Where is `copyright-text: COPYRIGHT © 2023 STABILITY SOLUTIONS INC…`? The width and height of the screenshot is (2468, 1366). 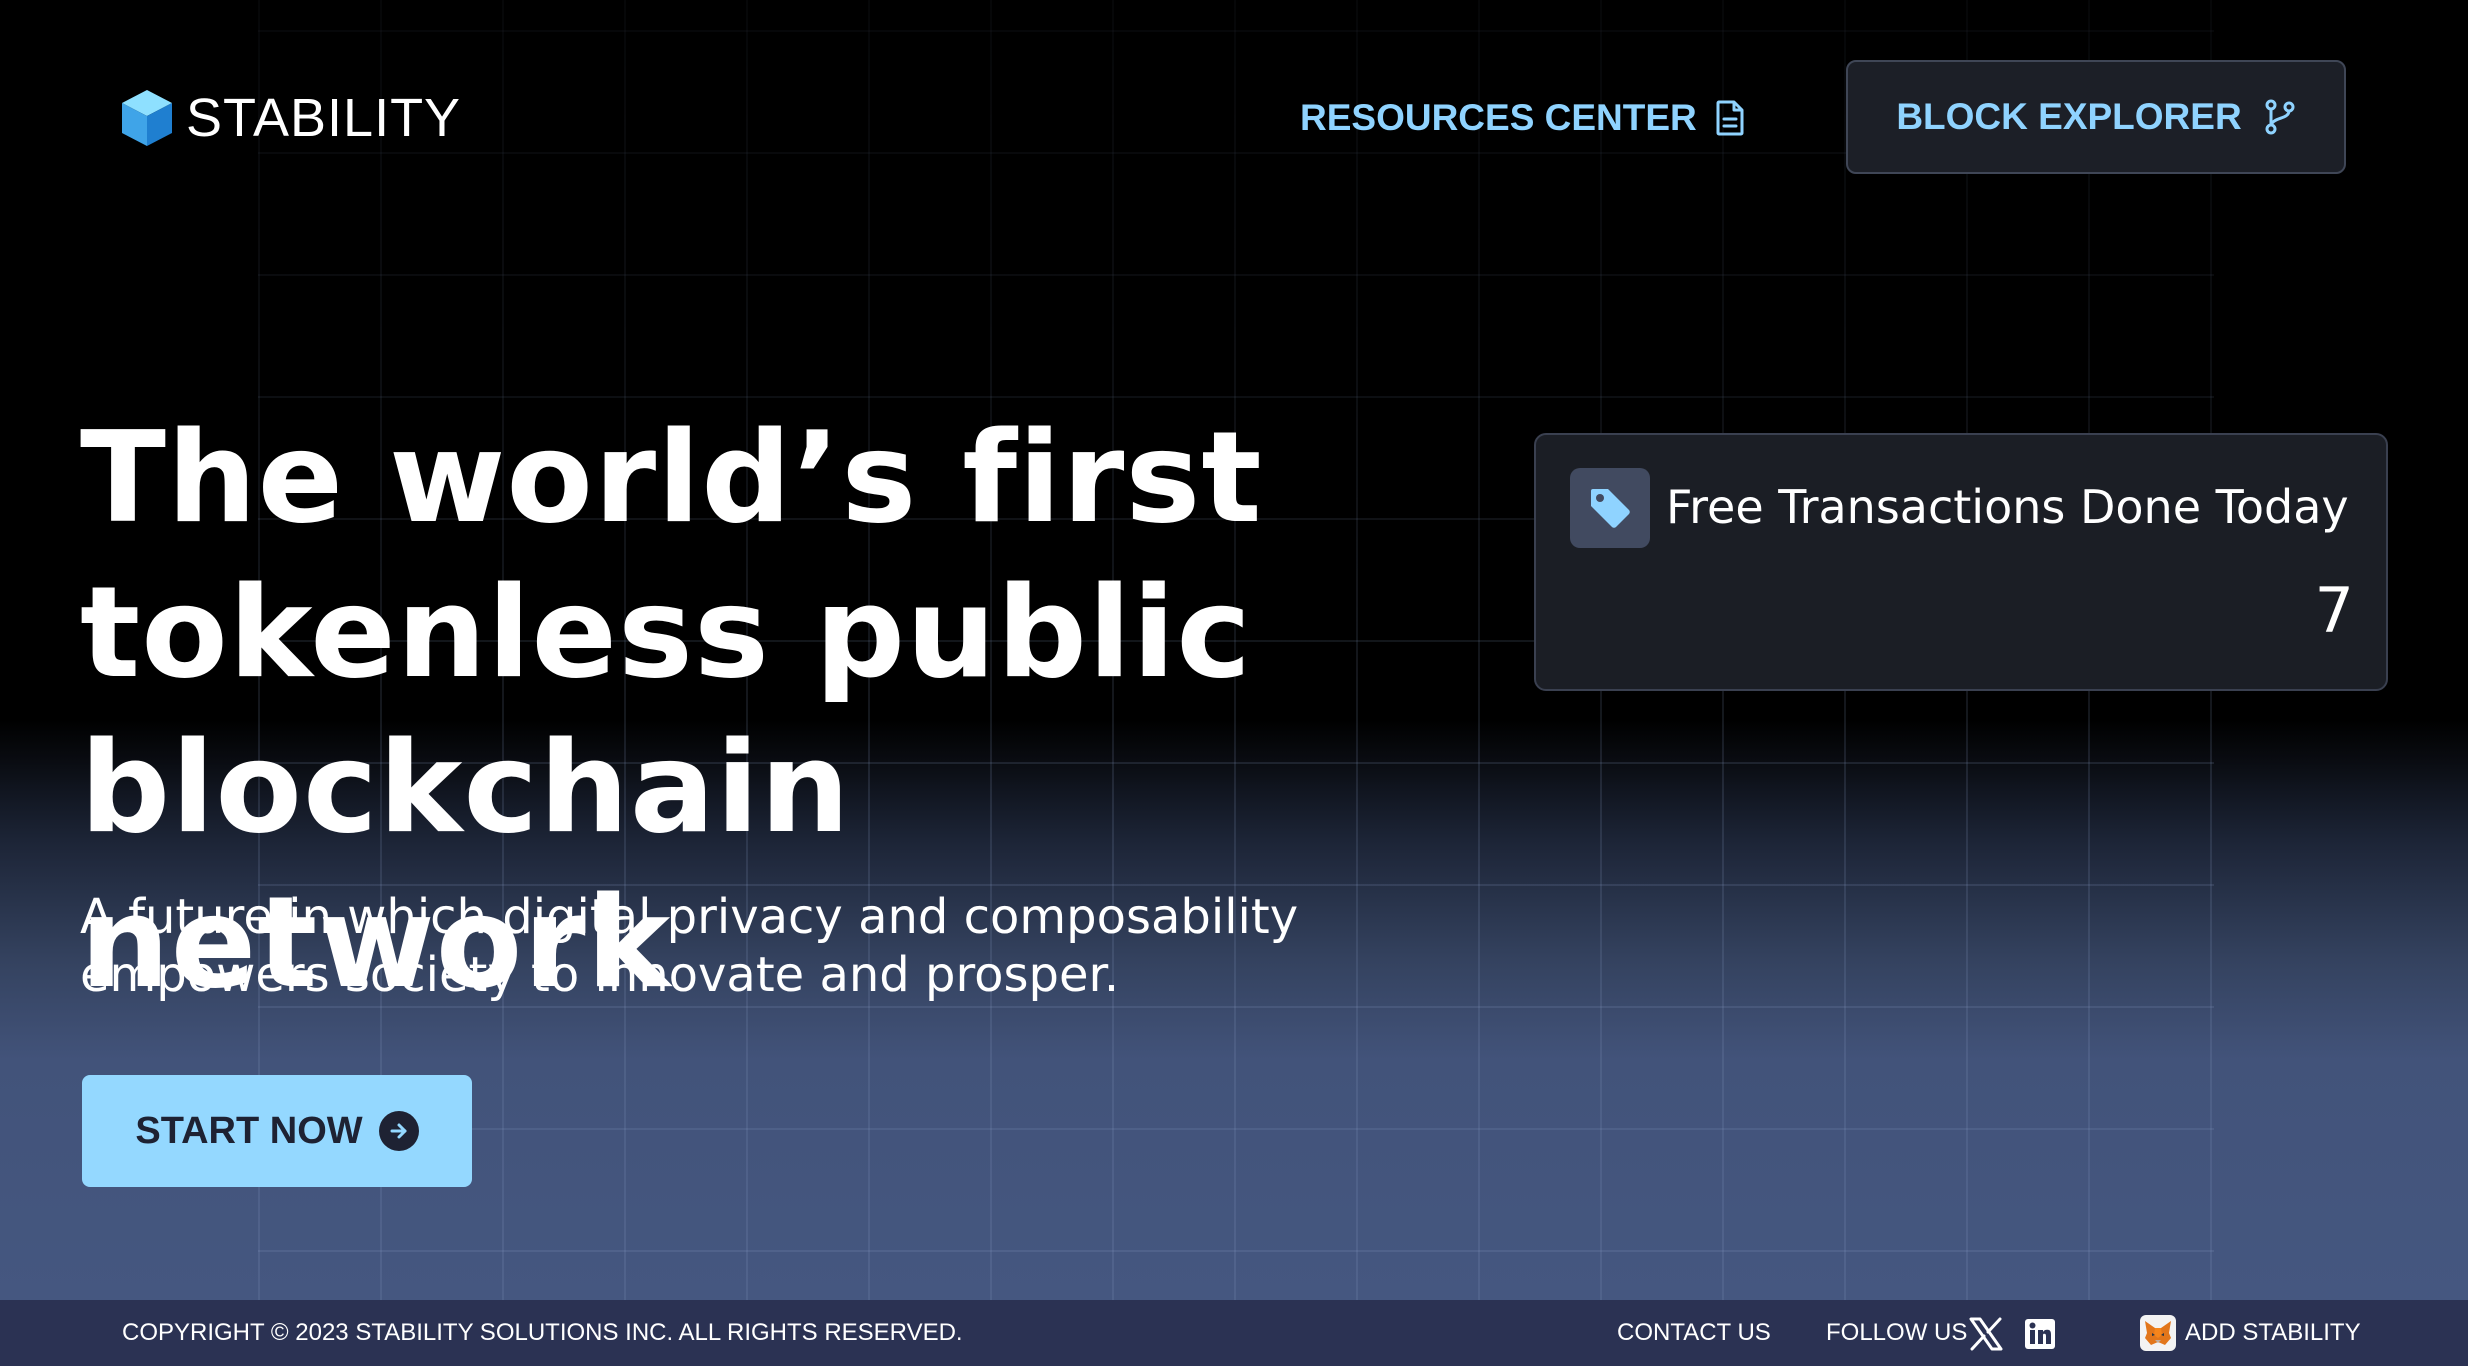
copyright-text: COPYRIGHT © 2023 STABILITY SOLUTIONS INC… is located at coordinates (542, 1332).